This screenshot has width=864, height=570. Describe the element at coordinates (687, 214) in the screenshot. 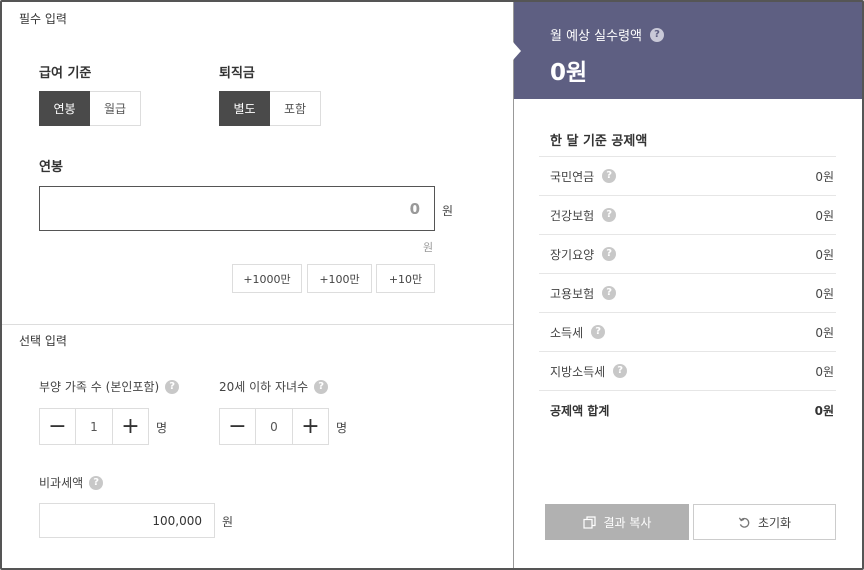

I see `deduction-row-health: 건강보험? 0원` at that location.